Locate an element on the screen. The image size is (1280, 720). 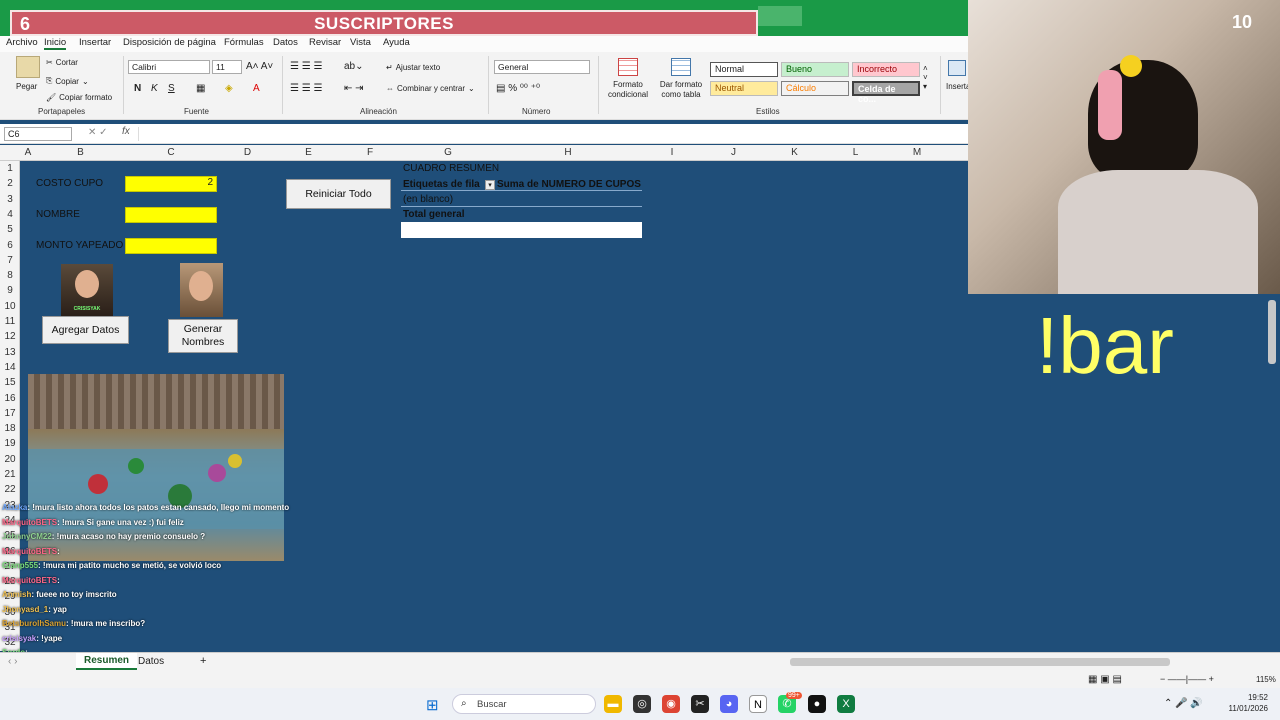
row-header: 1 is located at coordinates (10, 168).